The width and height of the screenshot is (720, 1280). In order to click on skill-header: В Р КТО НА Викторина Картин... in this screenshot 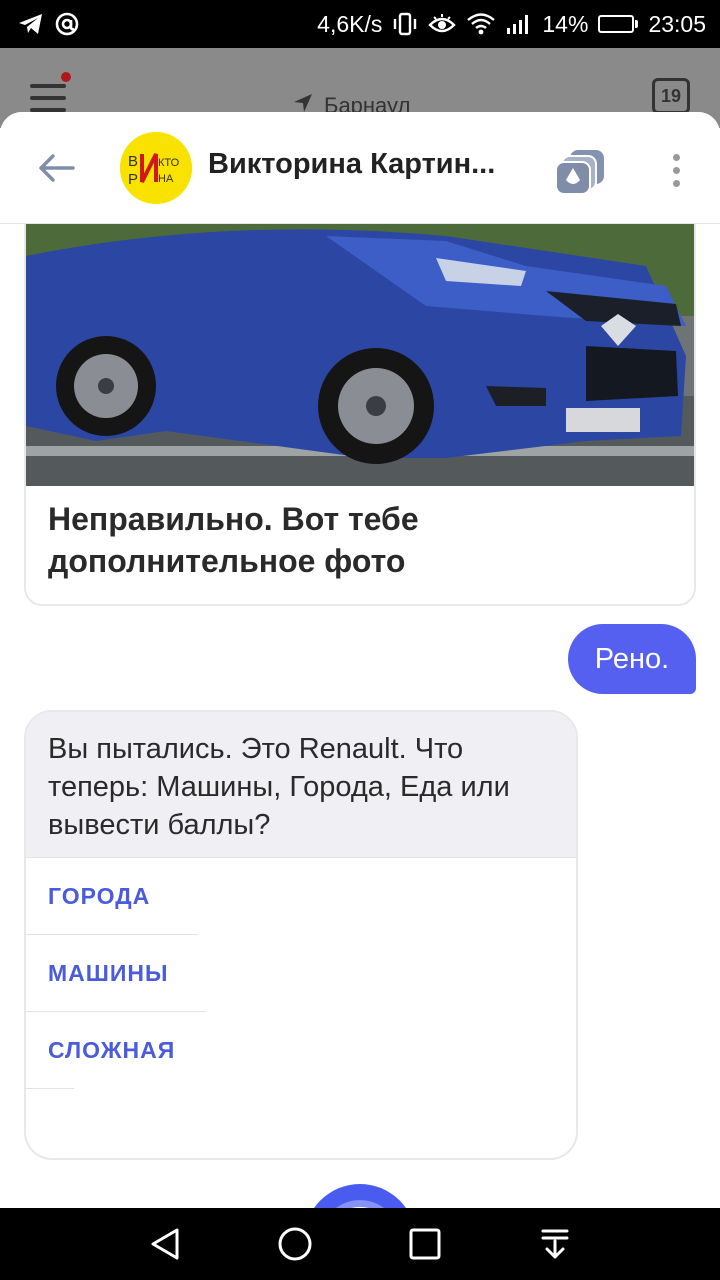, I will do `click(360, 168)`.